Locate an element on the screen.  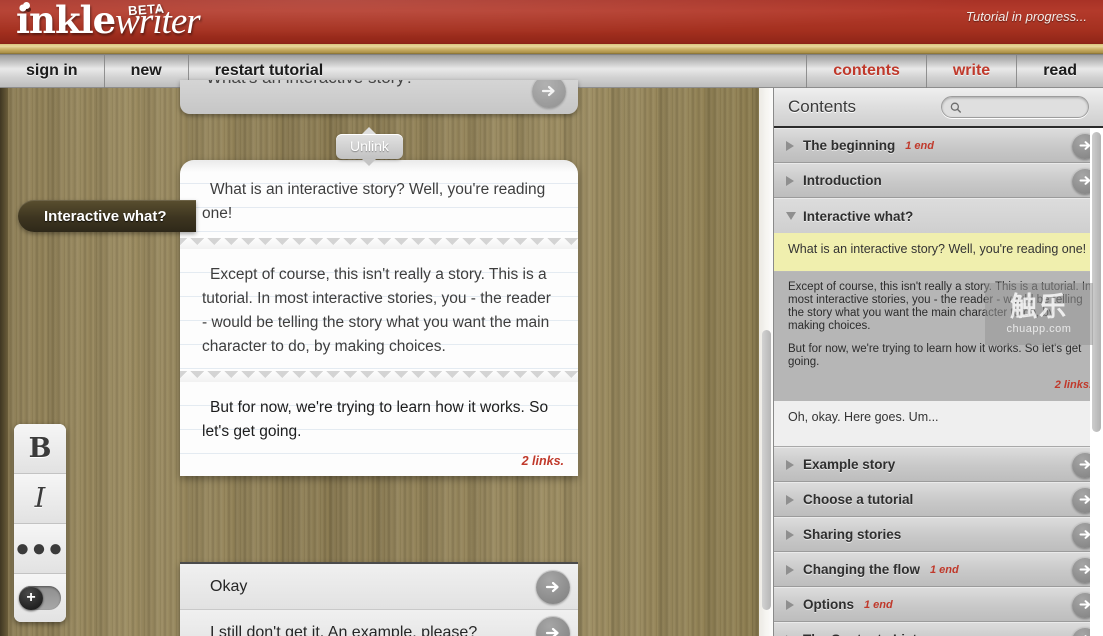
add-toggle-row: + is located at coordinates (40, 598).